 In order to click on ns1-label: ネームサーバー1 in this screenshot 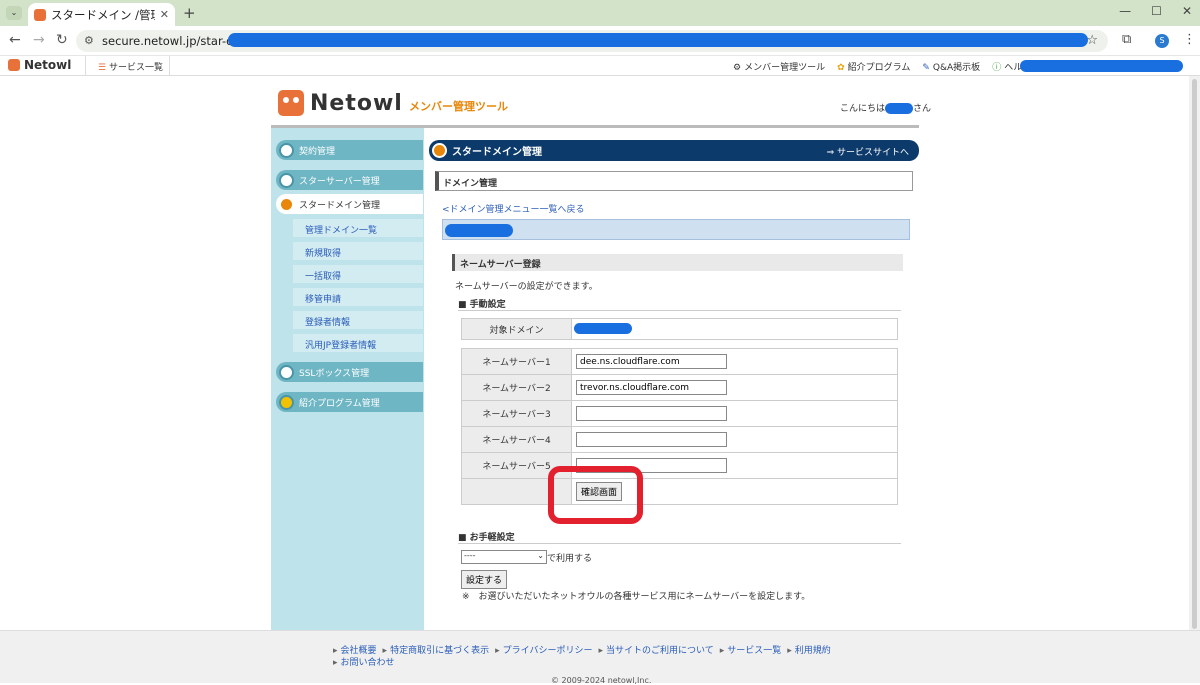, I will do `click(516, 361)`.